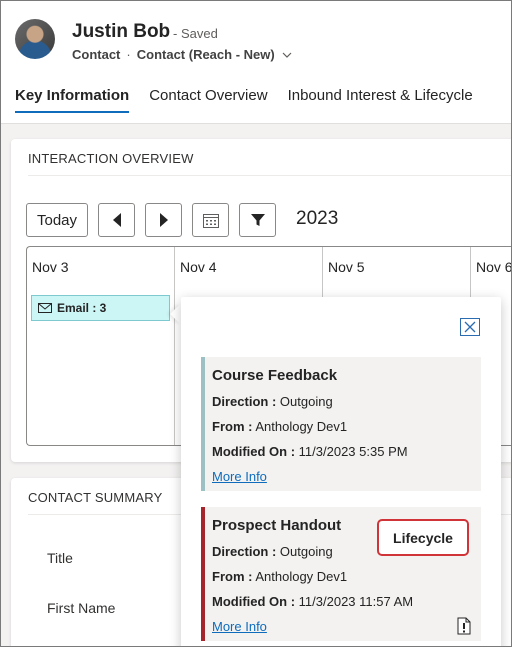  Describe the element at coordinates (198, 267) in the screenshot. I see `day-label: Nov 4` at that location.